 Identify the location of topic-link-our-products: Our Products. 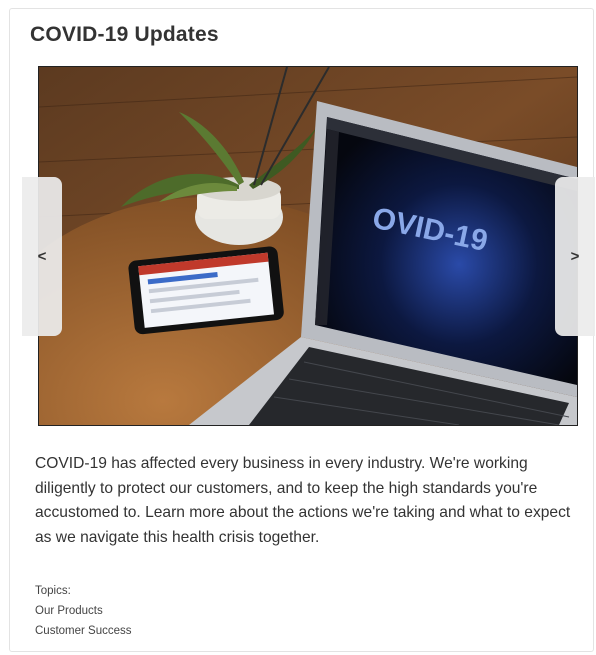
(83, 611).